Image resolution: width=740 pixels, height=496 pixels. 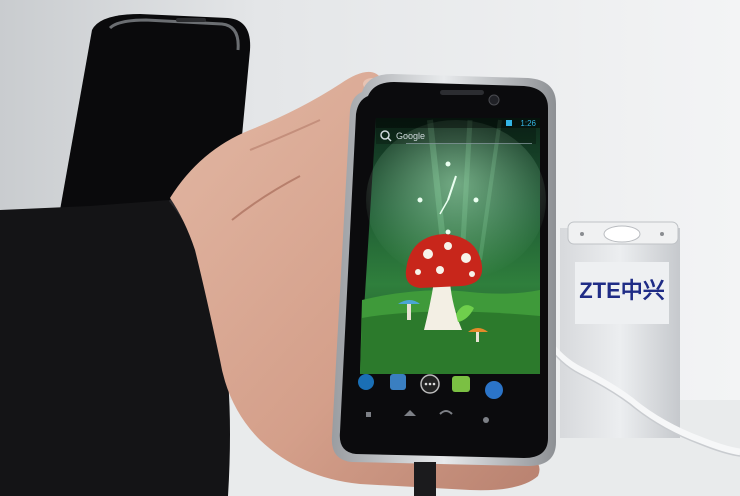 What do you see at coordinates (622, 290) in the screenshot?
I see `brand-label: ZTE中兴` at bounding box center [622, 290].